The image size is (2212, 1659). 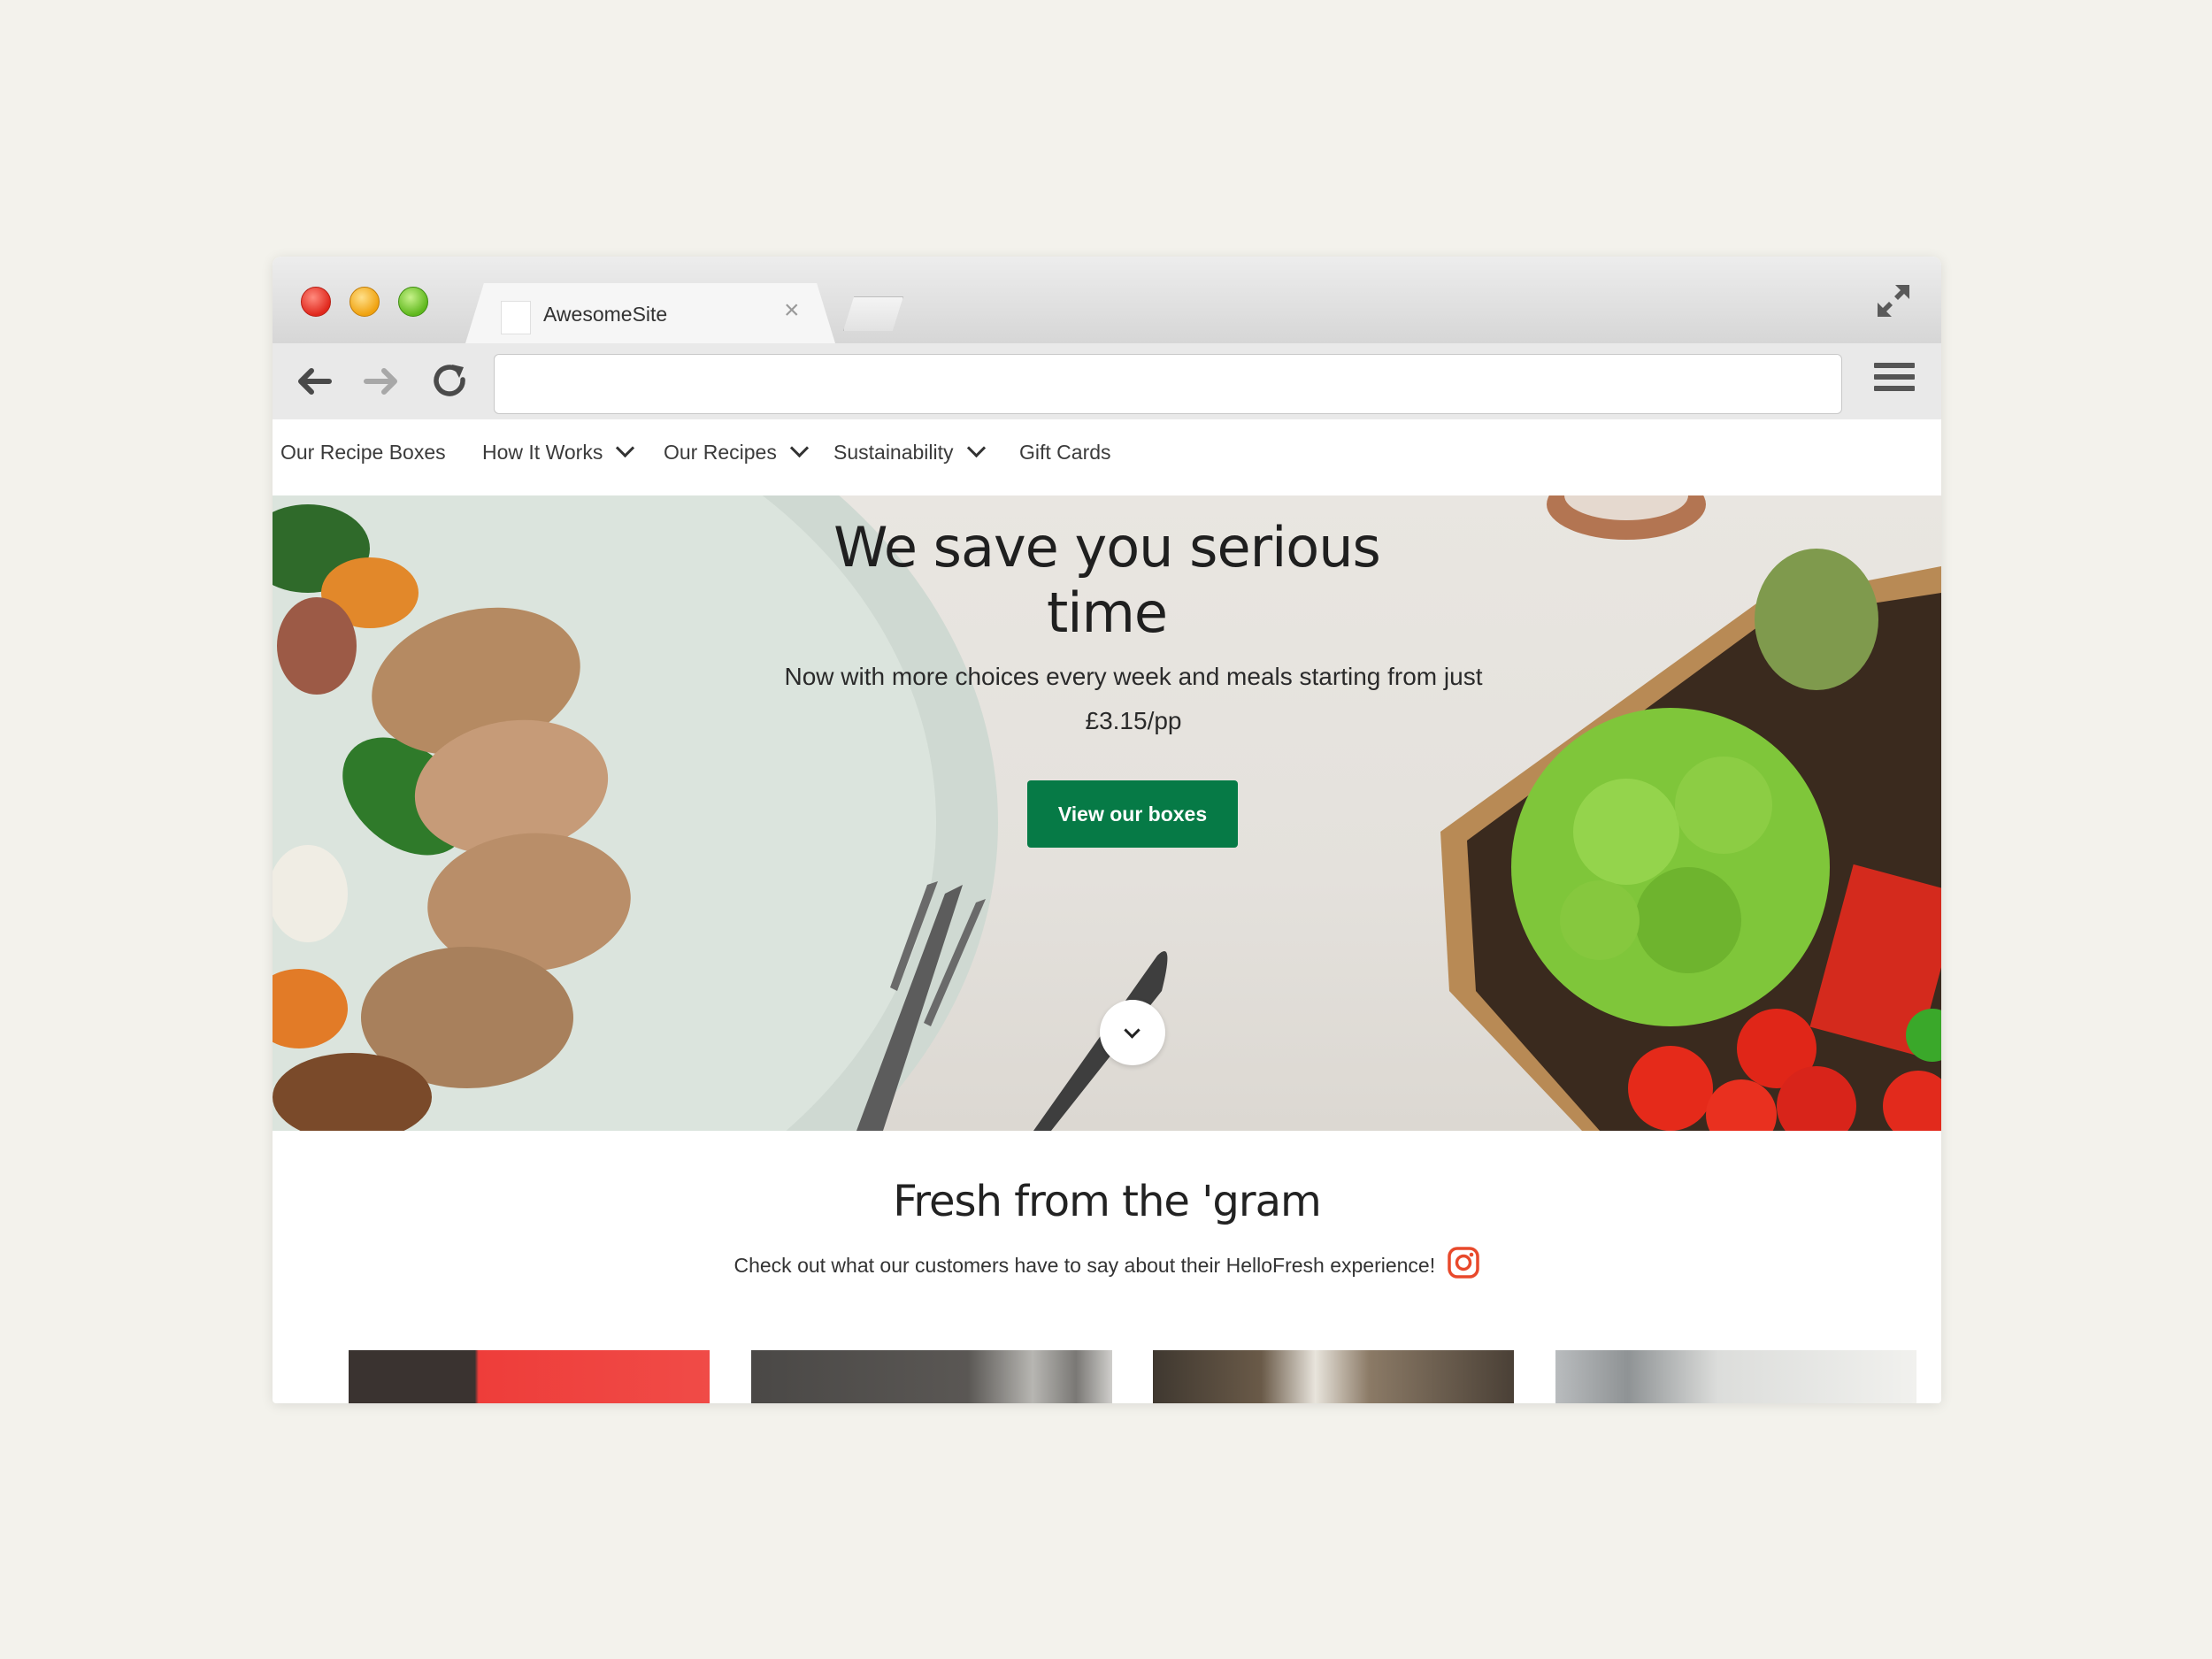 I want to click on nav-sustainability: Sustainability, so click(x=910, y=452).